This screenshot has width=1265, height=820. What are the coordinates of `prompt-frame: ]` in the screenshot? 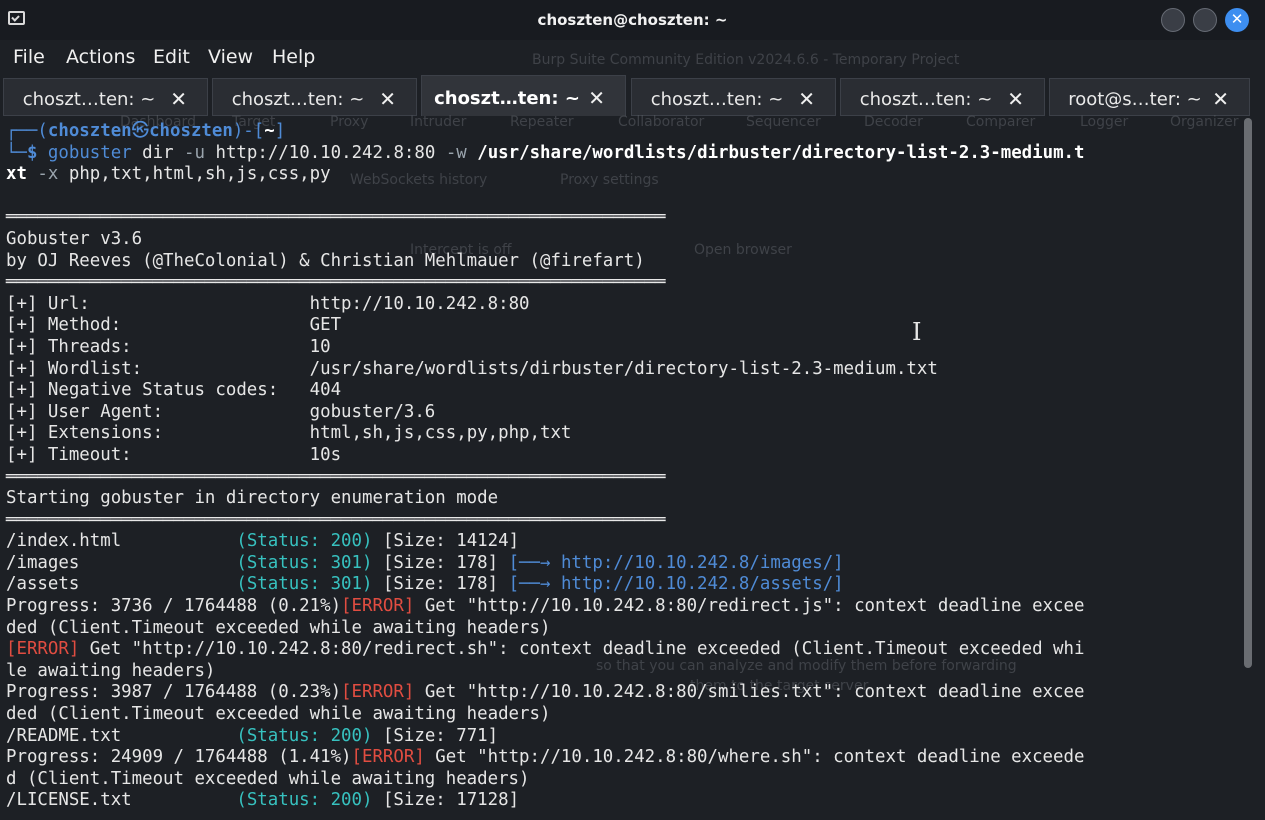 It's located at (280, 131).